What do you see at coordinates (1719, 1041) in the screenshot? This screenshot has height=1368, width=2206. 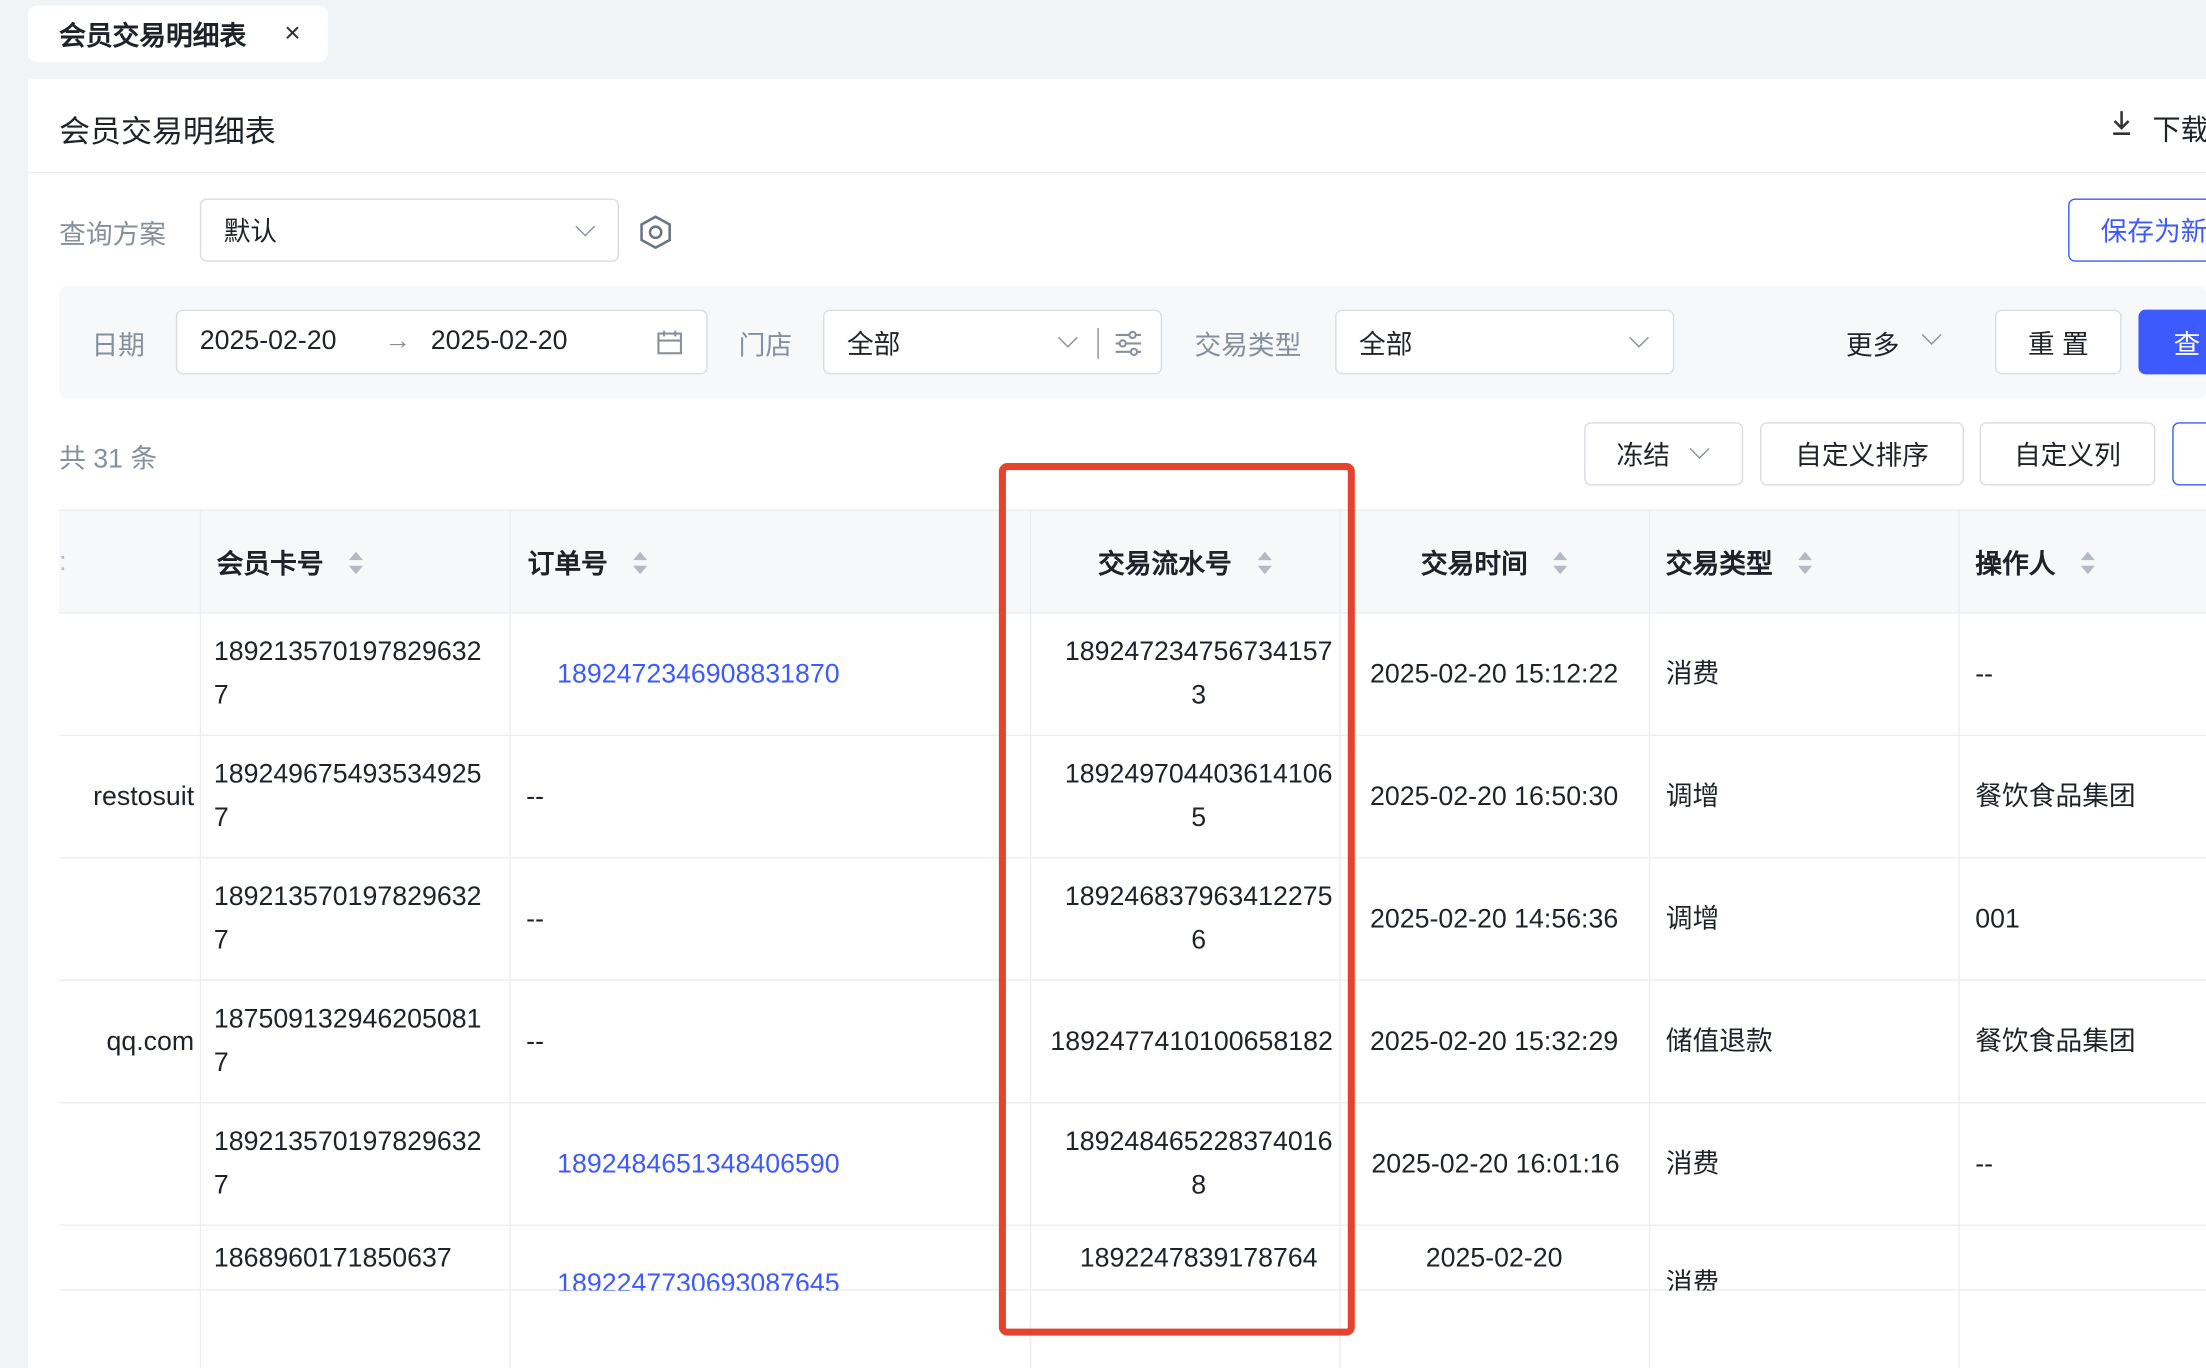 I see `cell-transaction-type: 储值退款` at bounding box center [1719, 1041].